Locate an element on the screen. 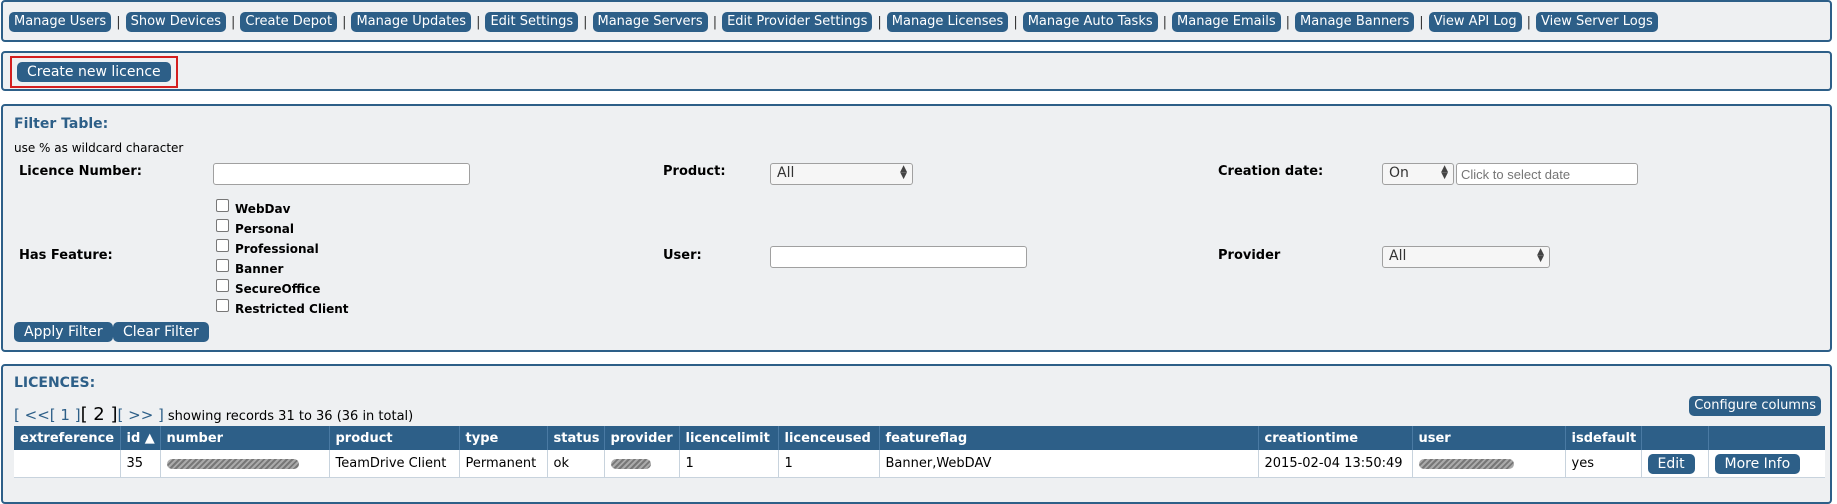 This screenshot has width=1837, height=504. pager-page-1-link: [ 1 ] is located at coordinates (65, 415).